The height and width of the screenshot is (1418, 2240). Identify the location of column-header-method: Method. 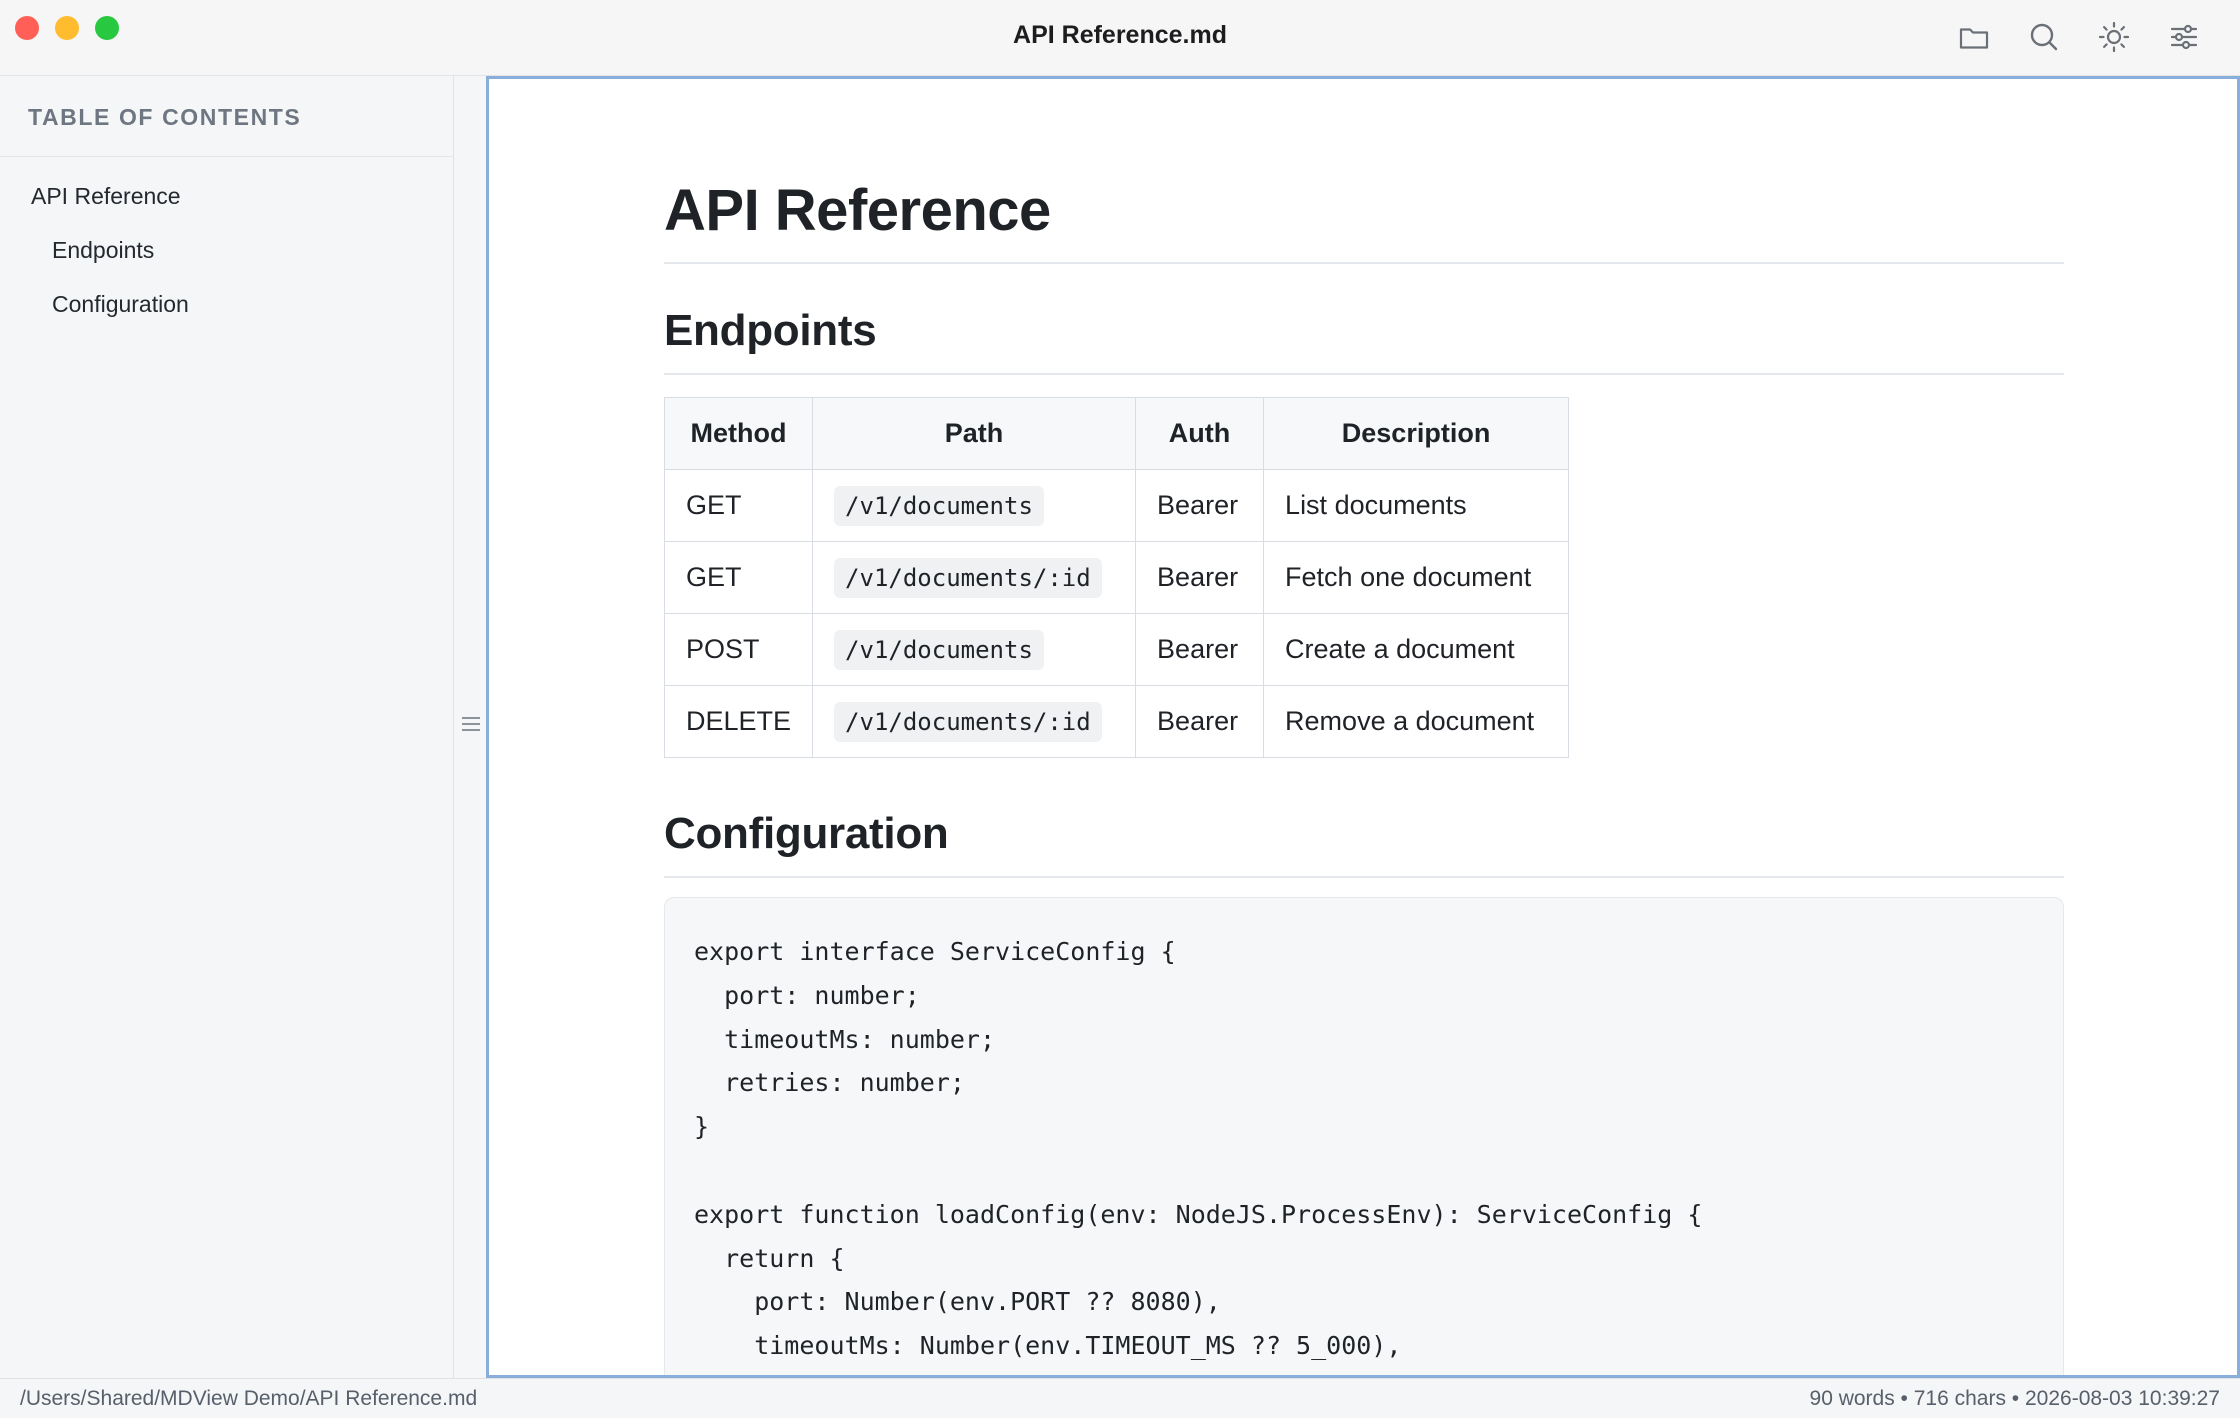
(738, 433).